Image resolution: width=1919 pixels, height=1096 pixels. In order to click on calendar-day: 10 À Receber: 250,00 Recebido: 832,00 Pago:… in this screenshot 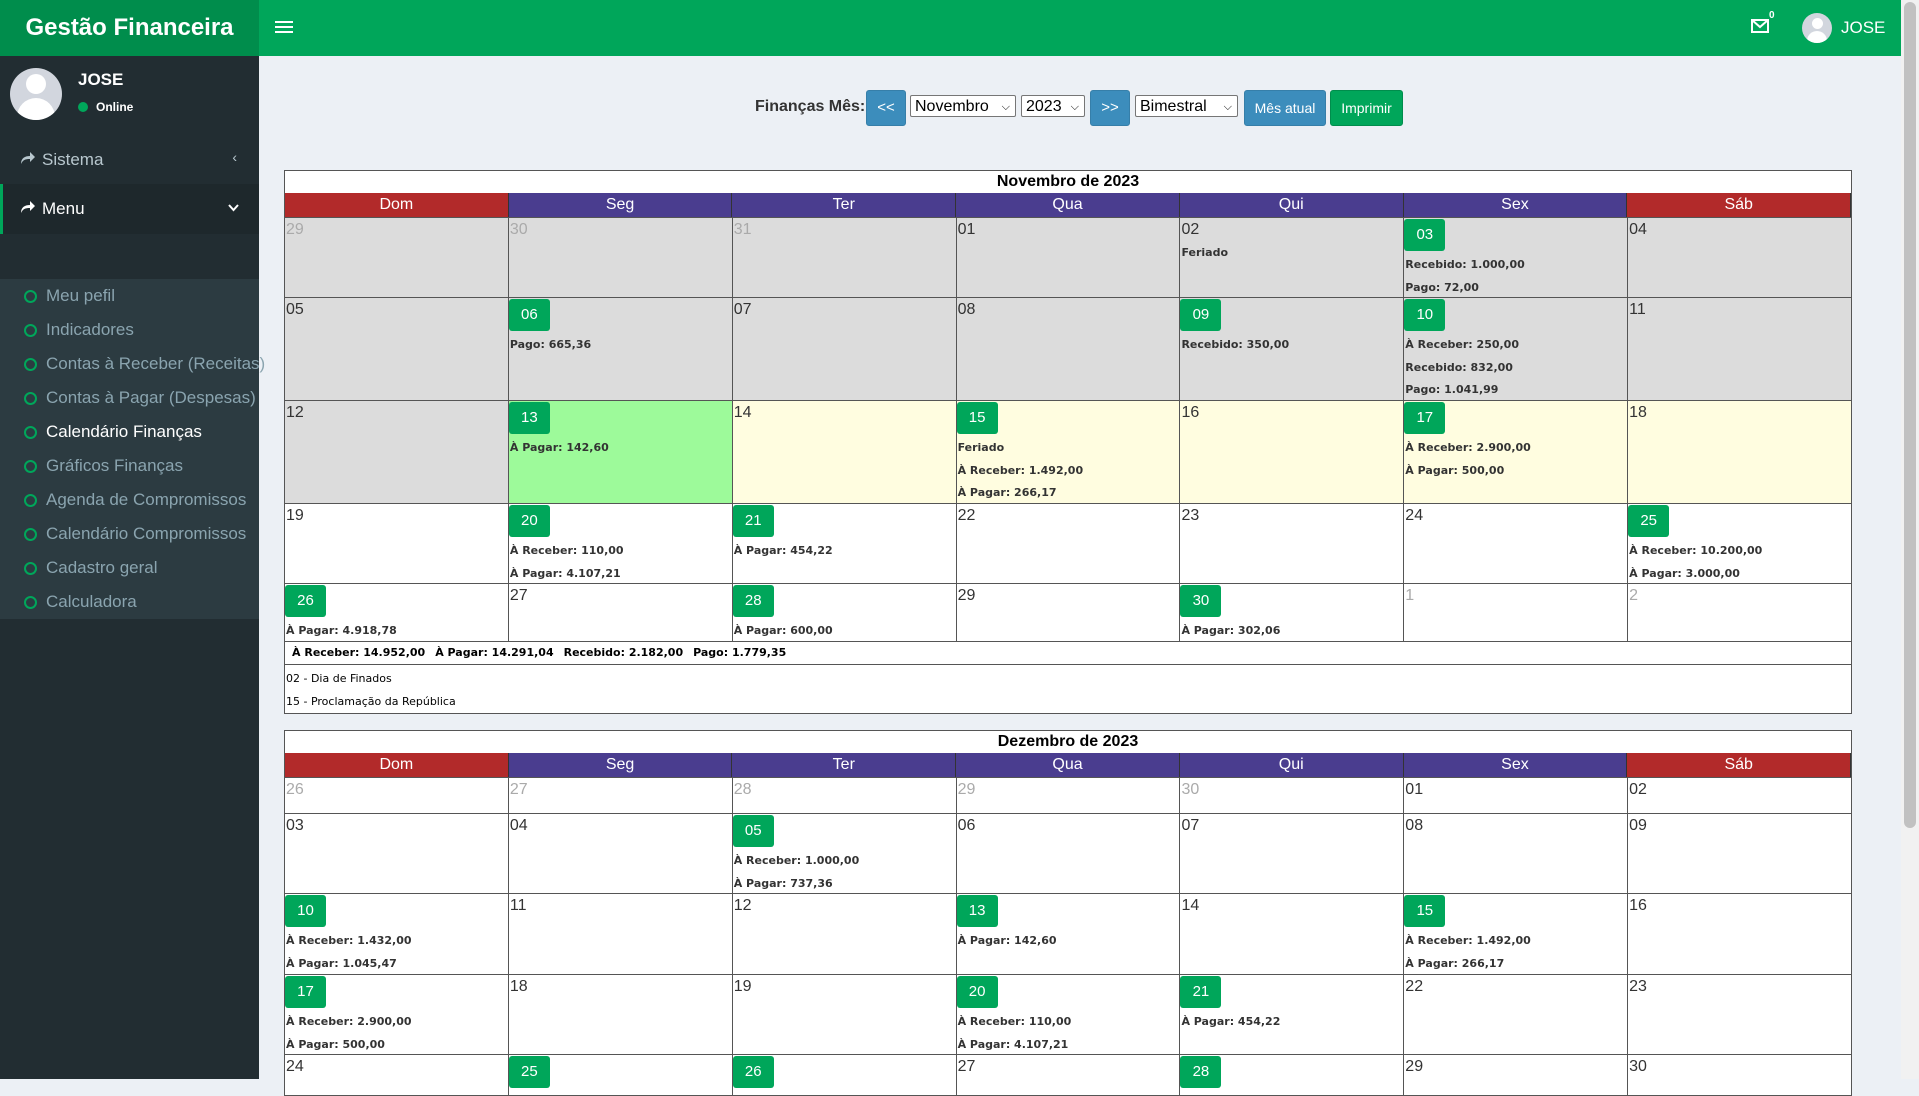, I will do `click(1516, 349)`.